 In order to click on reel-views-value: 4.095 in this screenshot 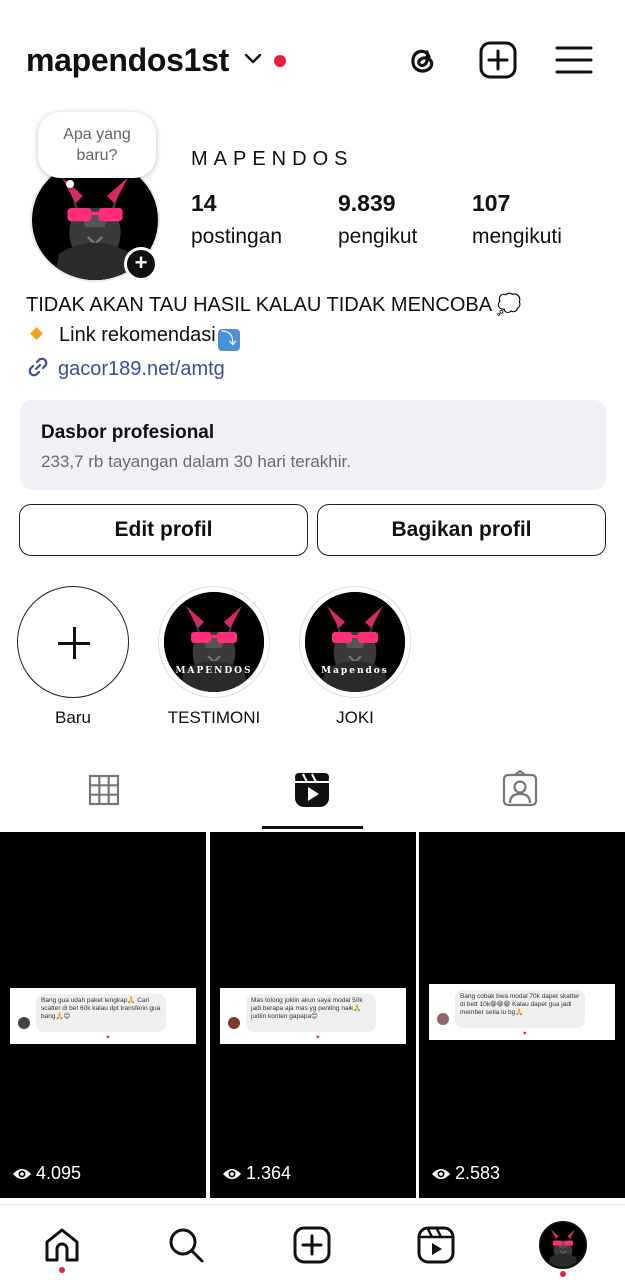, I will do `click(59, 1173)`.